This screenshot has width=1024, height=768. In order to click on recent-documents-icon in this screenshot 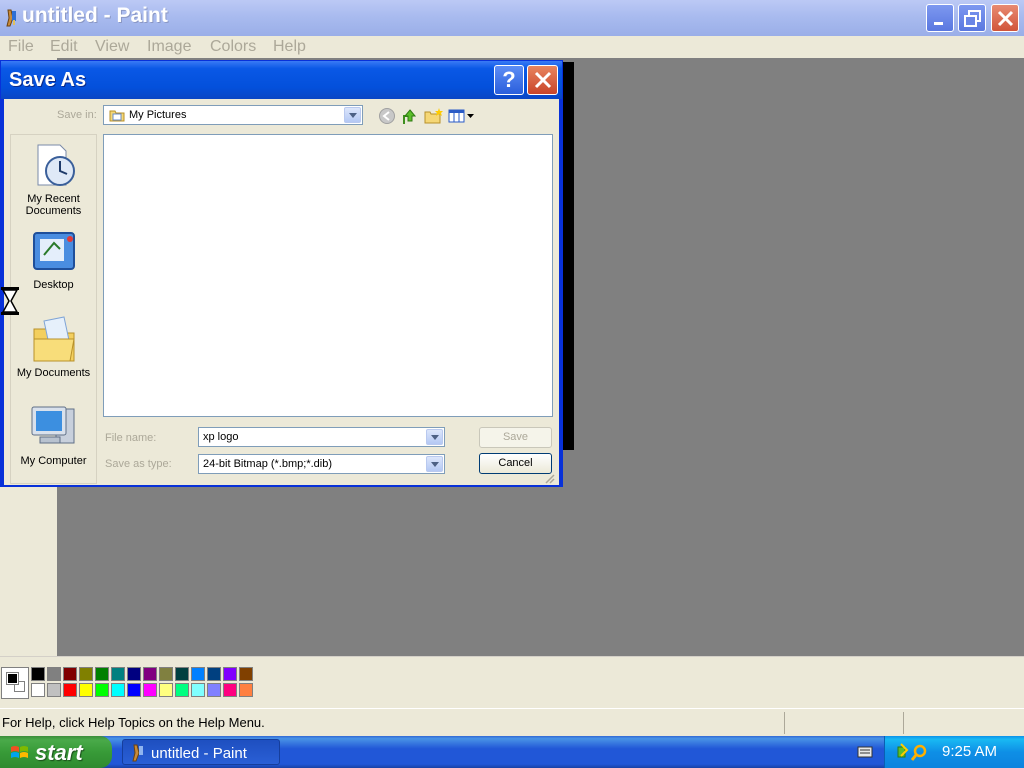, I will do `click(56, 165)`.